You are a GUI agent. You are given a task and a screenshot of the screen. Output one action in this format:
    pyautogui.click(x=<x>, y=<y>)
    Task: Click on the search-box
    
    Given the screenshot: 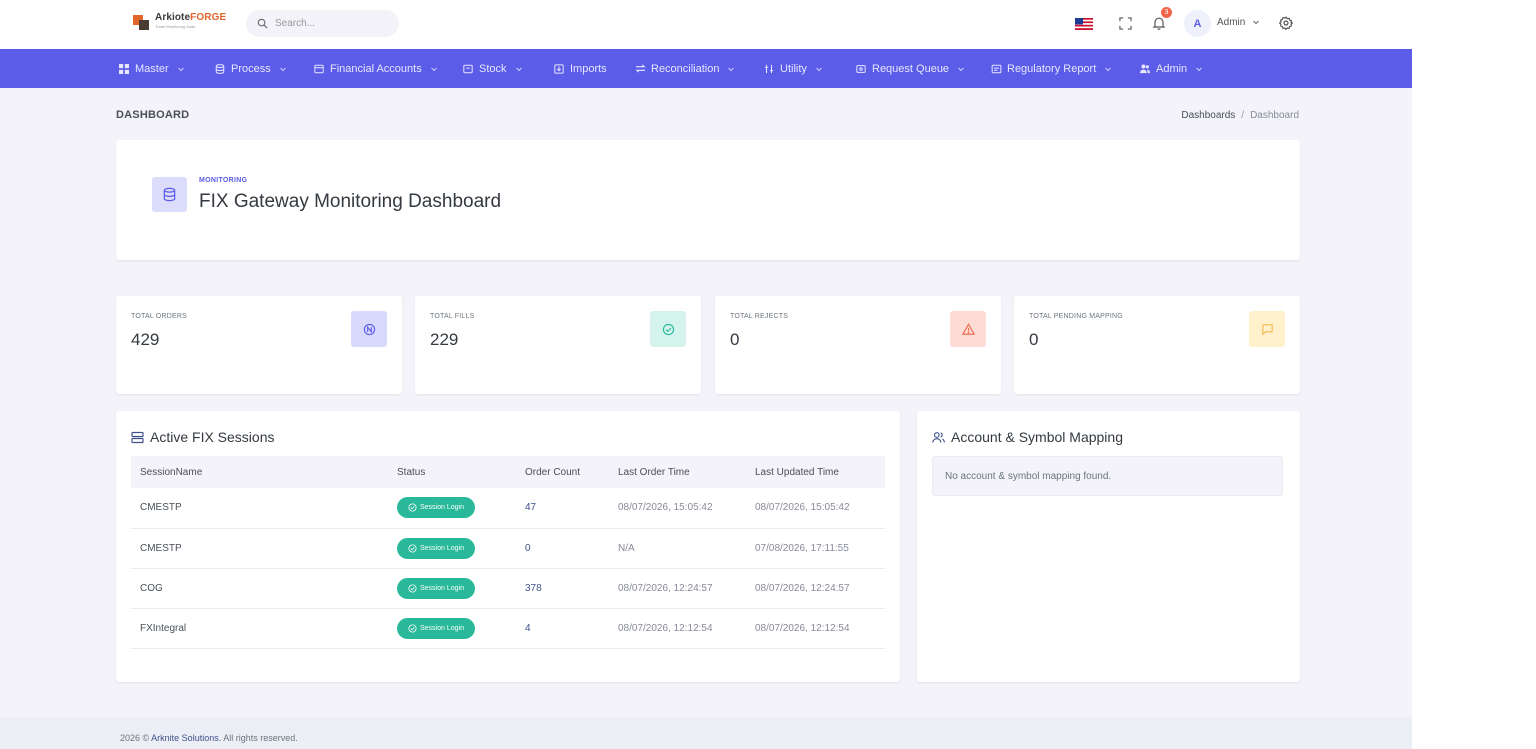 What is the action you would take?
    pyautogui.click(x=322, y=23)
    